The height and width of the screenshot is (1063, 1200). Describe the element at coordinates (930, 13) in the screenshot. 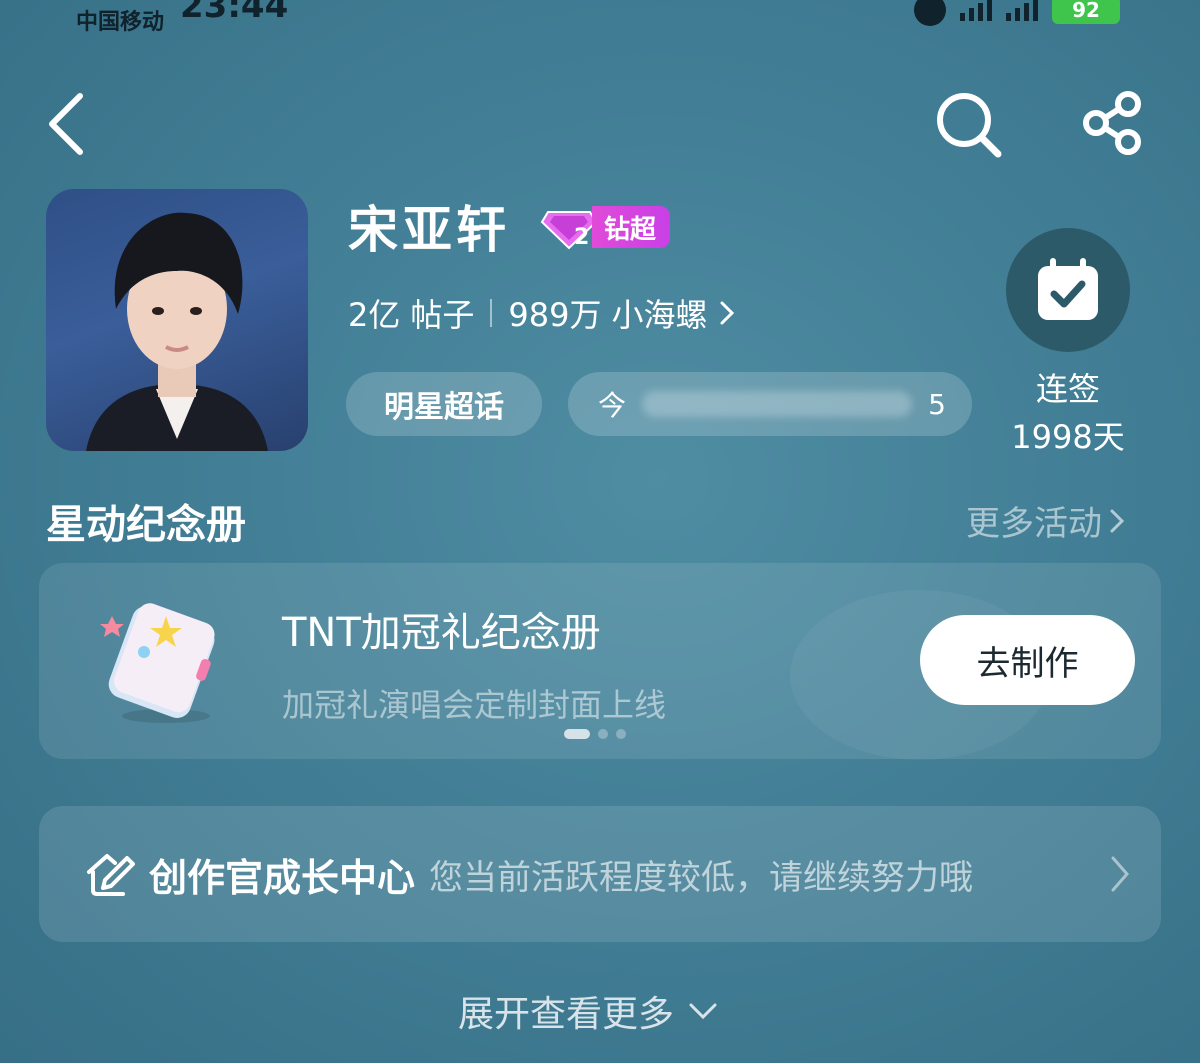

I see `alarm-icon` at that location.